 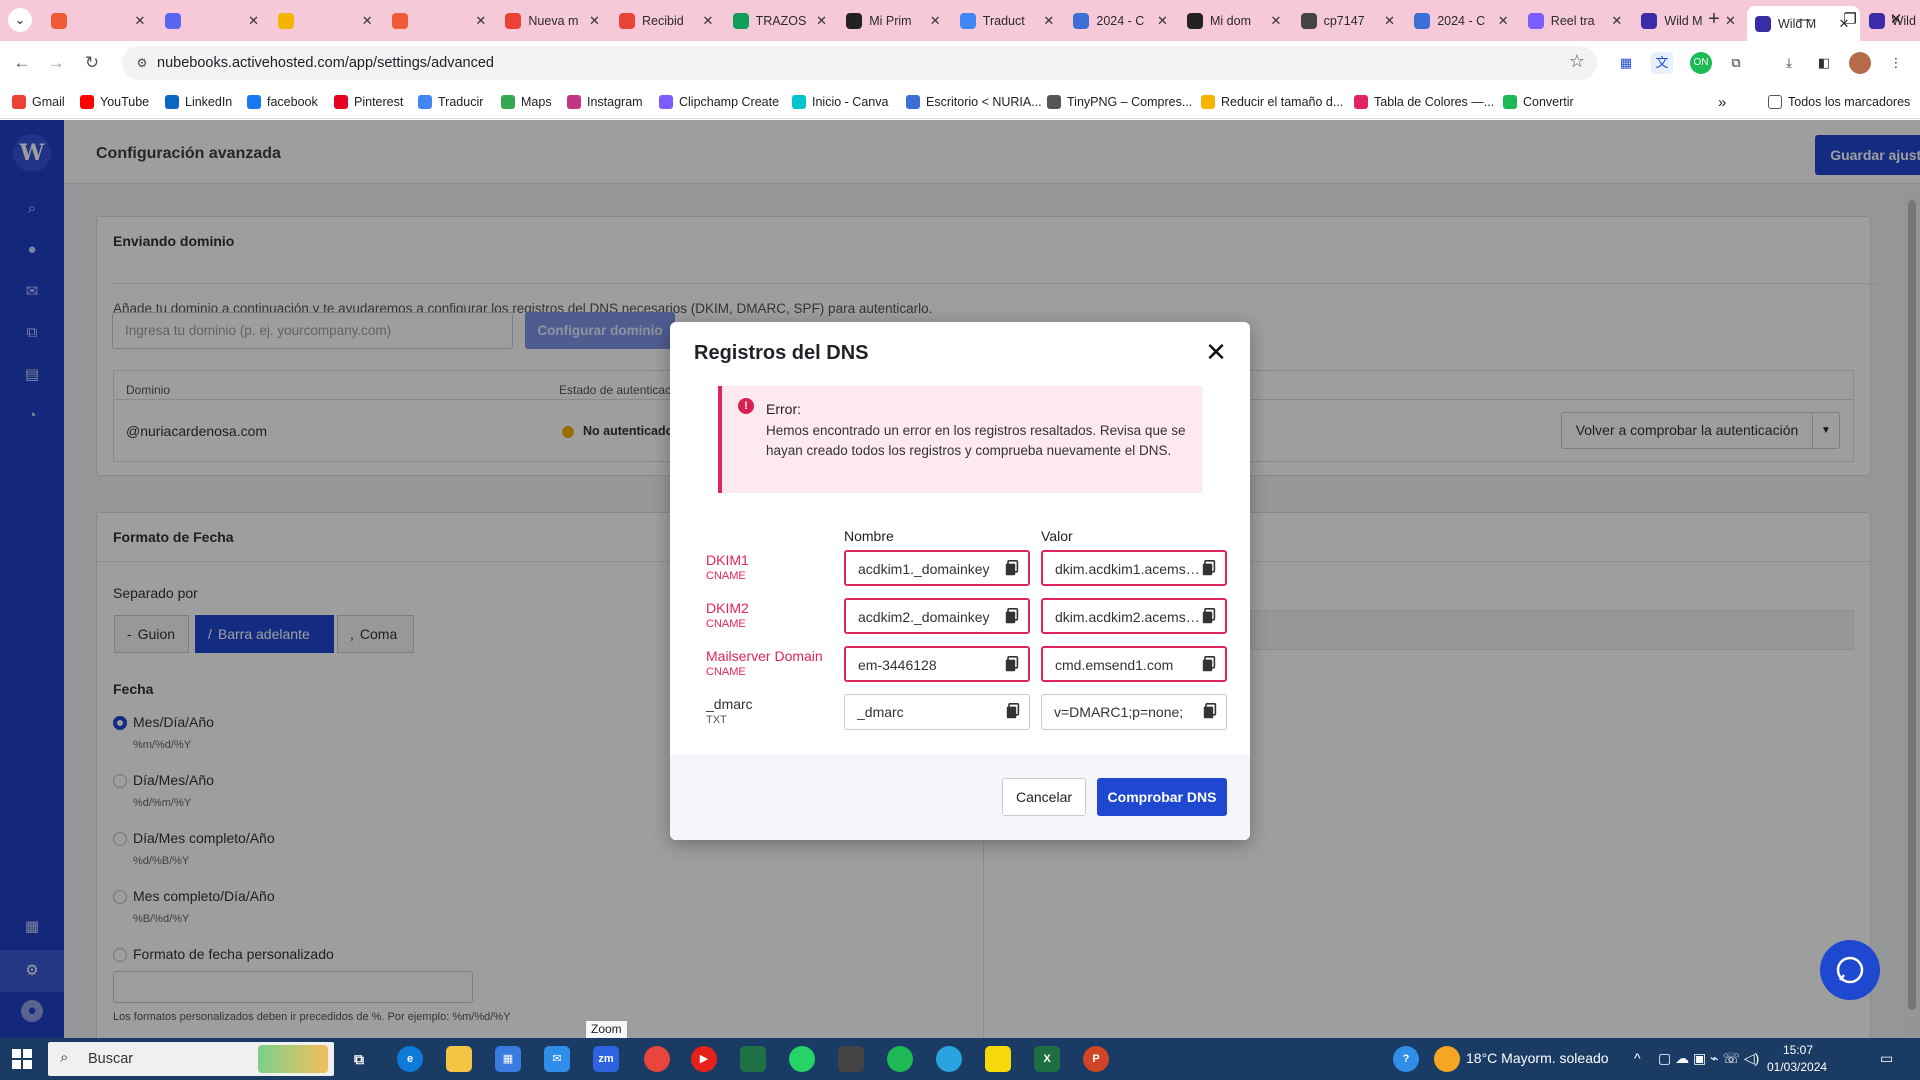 I want to click on sidepanel-icon: ◧, so click(x=1824, y=63).